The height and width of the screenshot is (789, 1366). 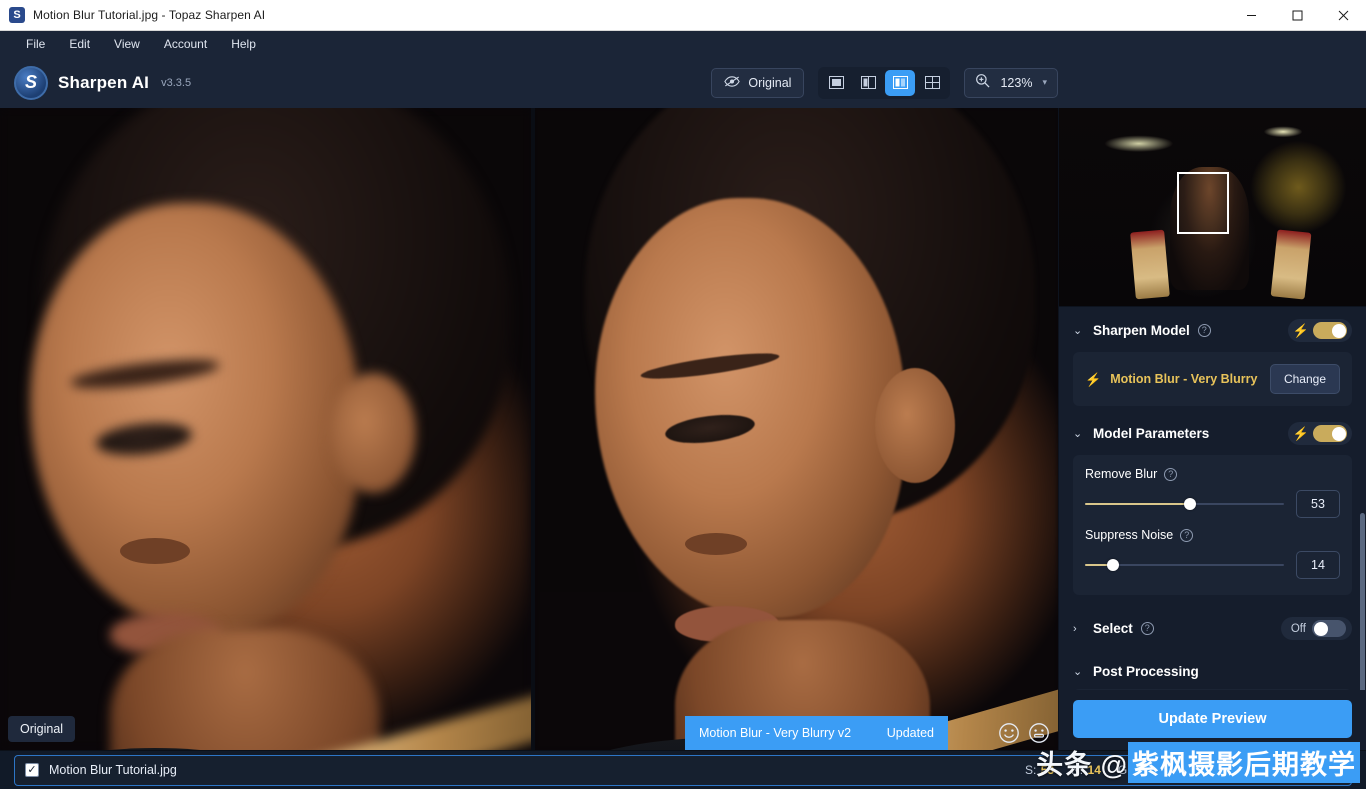 I want to click on section-title-select: Select, so click(x=1113, y=628).